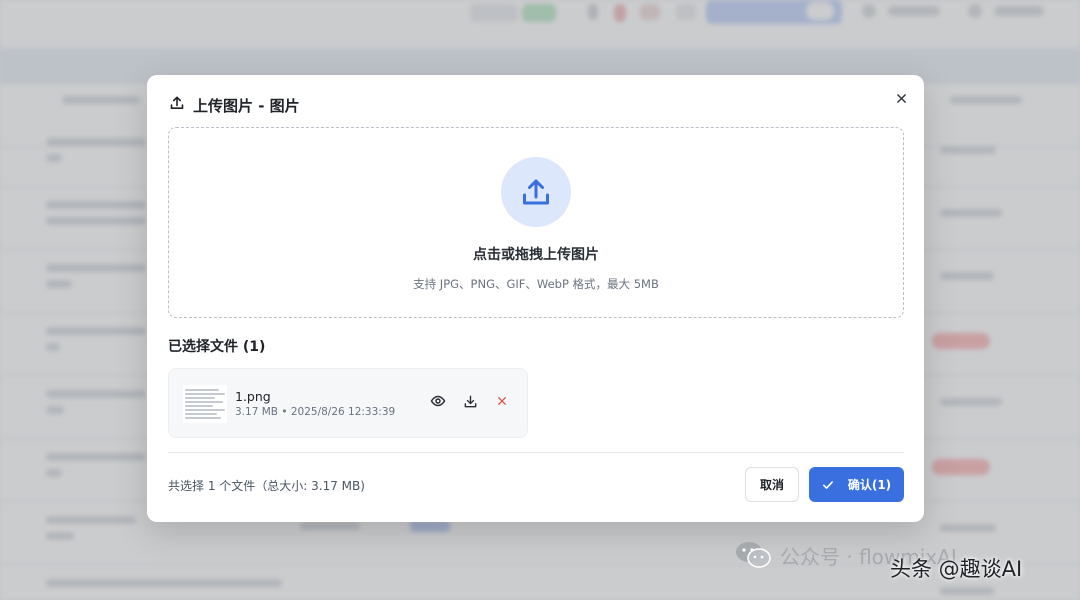 The image size is (1080, 600). What do you see at coordinates (956, 569) in the screenshot?
I see `watermark-author: 头条 @趣谈AI` at bounding box center [956, 569].